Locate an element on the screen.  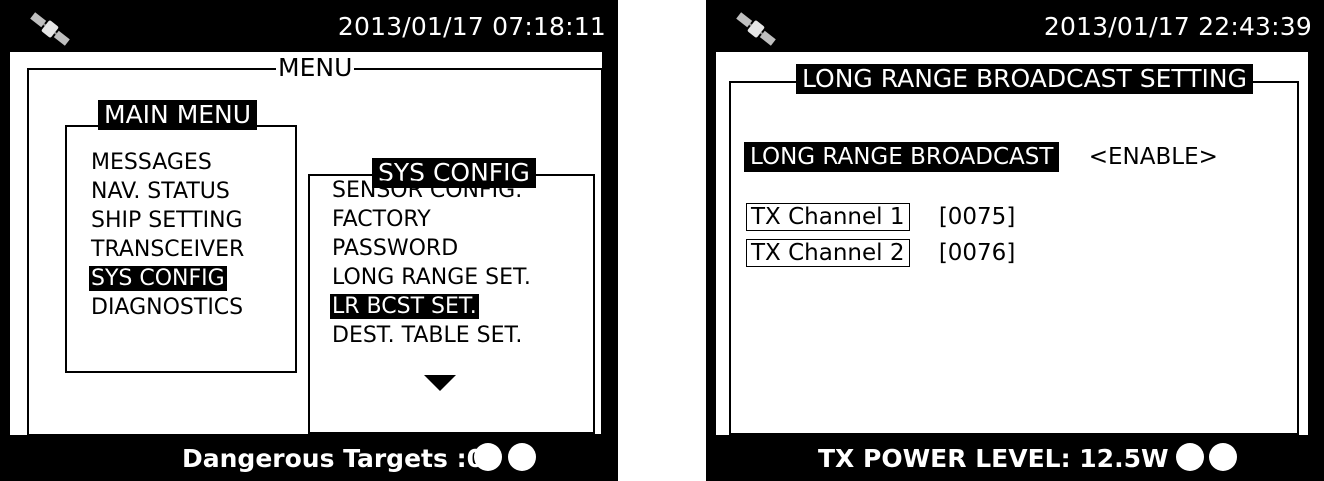
menu-item-label: TRANSCEIVER is located at coordinates (168, 249).